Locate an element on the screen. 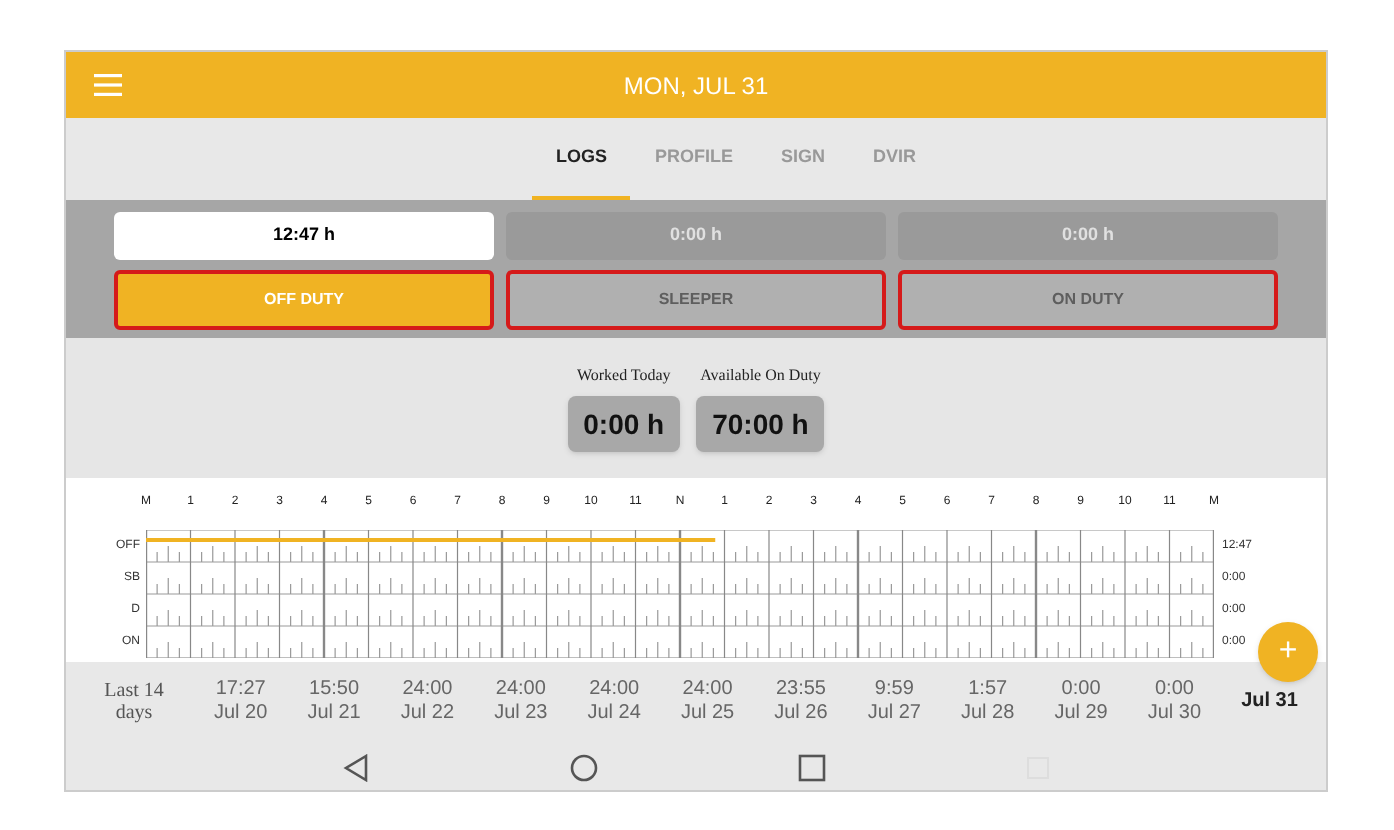  day-item: 24:00 Jul 22 is located at coordinates (427, 702).